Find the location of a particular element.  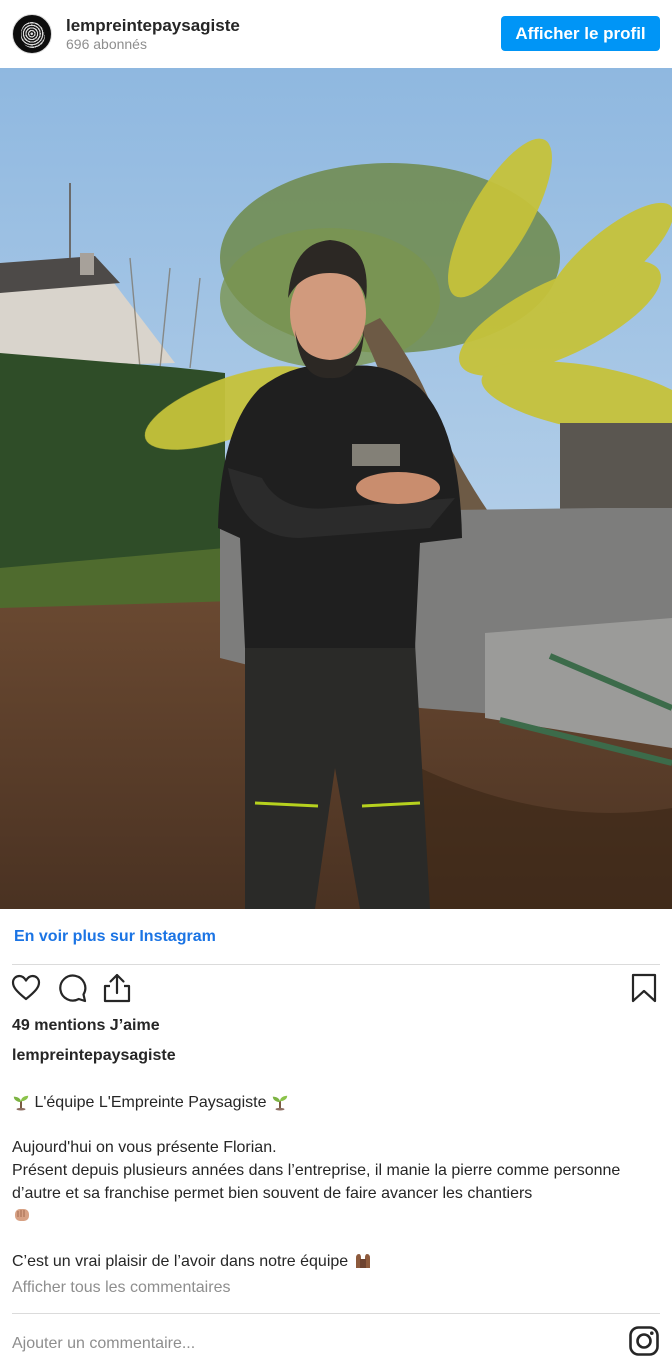

comment-input is located at coordinates (312, 1344).